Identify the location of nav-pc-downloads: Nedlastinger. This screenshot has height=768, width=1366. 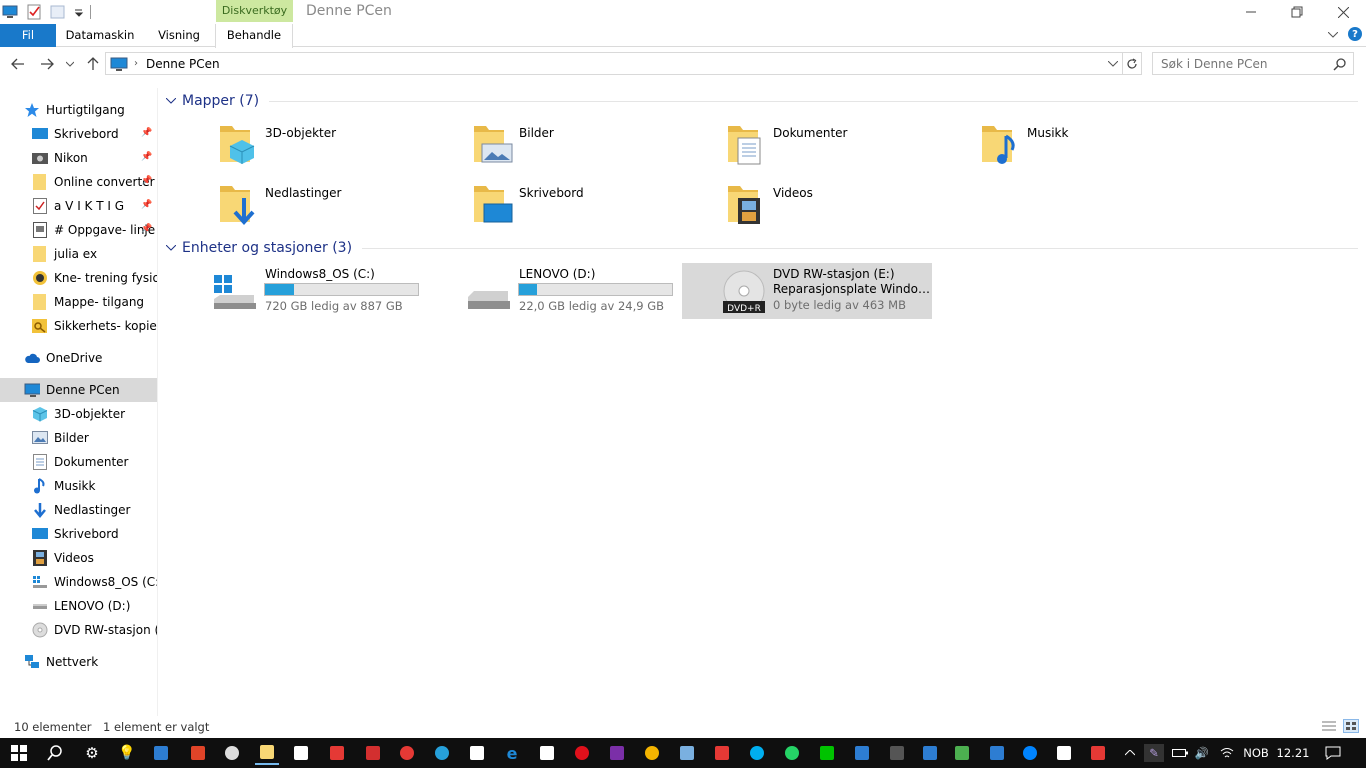
(78, 510).